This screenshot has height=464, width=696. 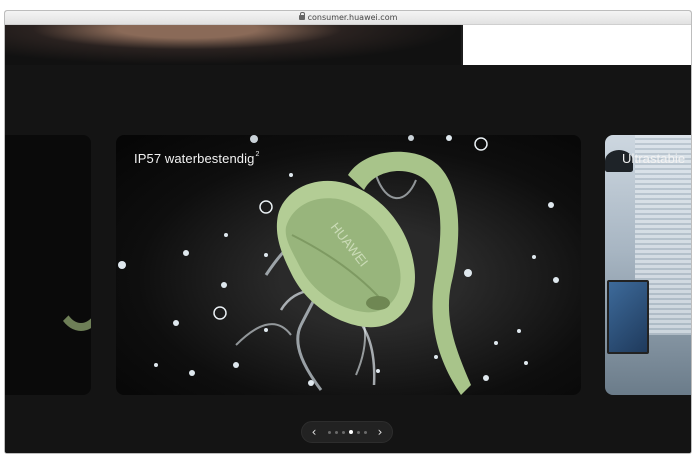 I want to click on carousel-card-previous, so click(x=48, y=265).